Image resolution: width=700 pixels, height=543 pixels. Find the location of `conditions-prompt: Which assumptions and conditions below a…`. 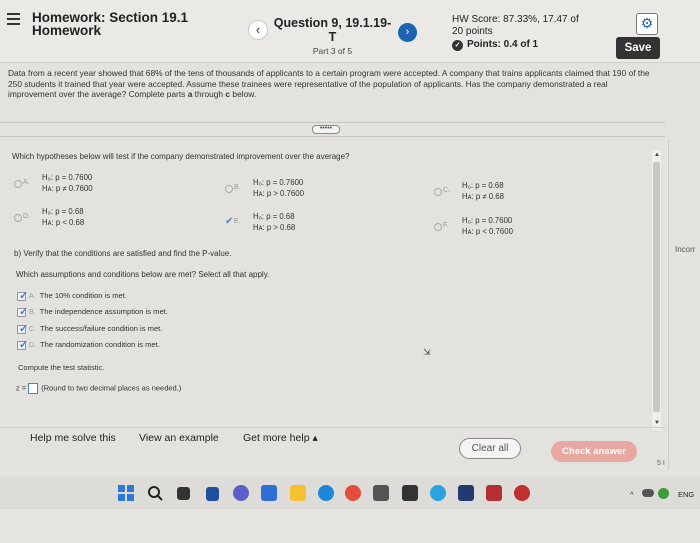

conditions-prompt: Which assumptions and conditions below a… is located at coordinates (143, 274).